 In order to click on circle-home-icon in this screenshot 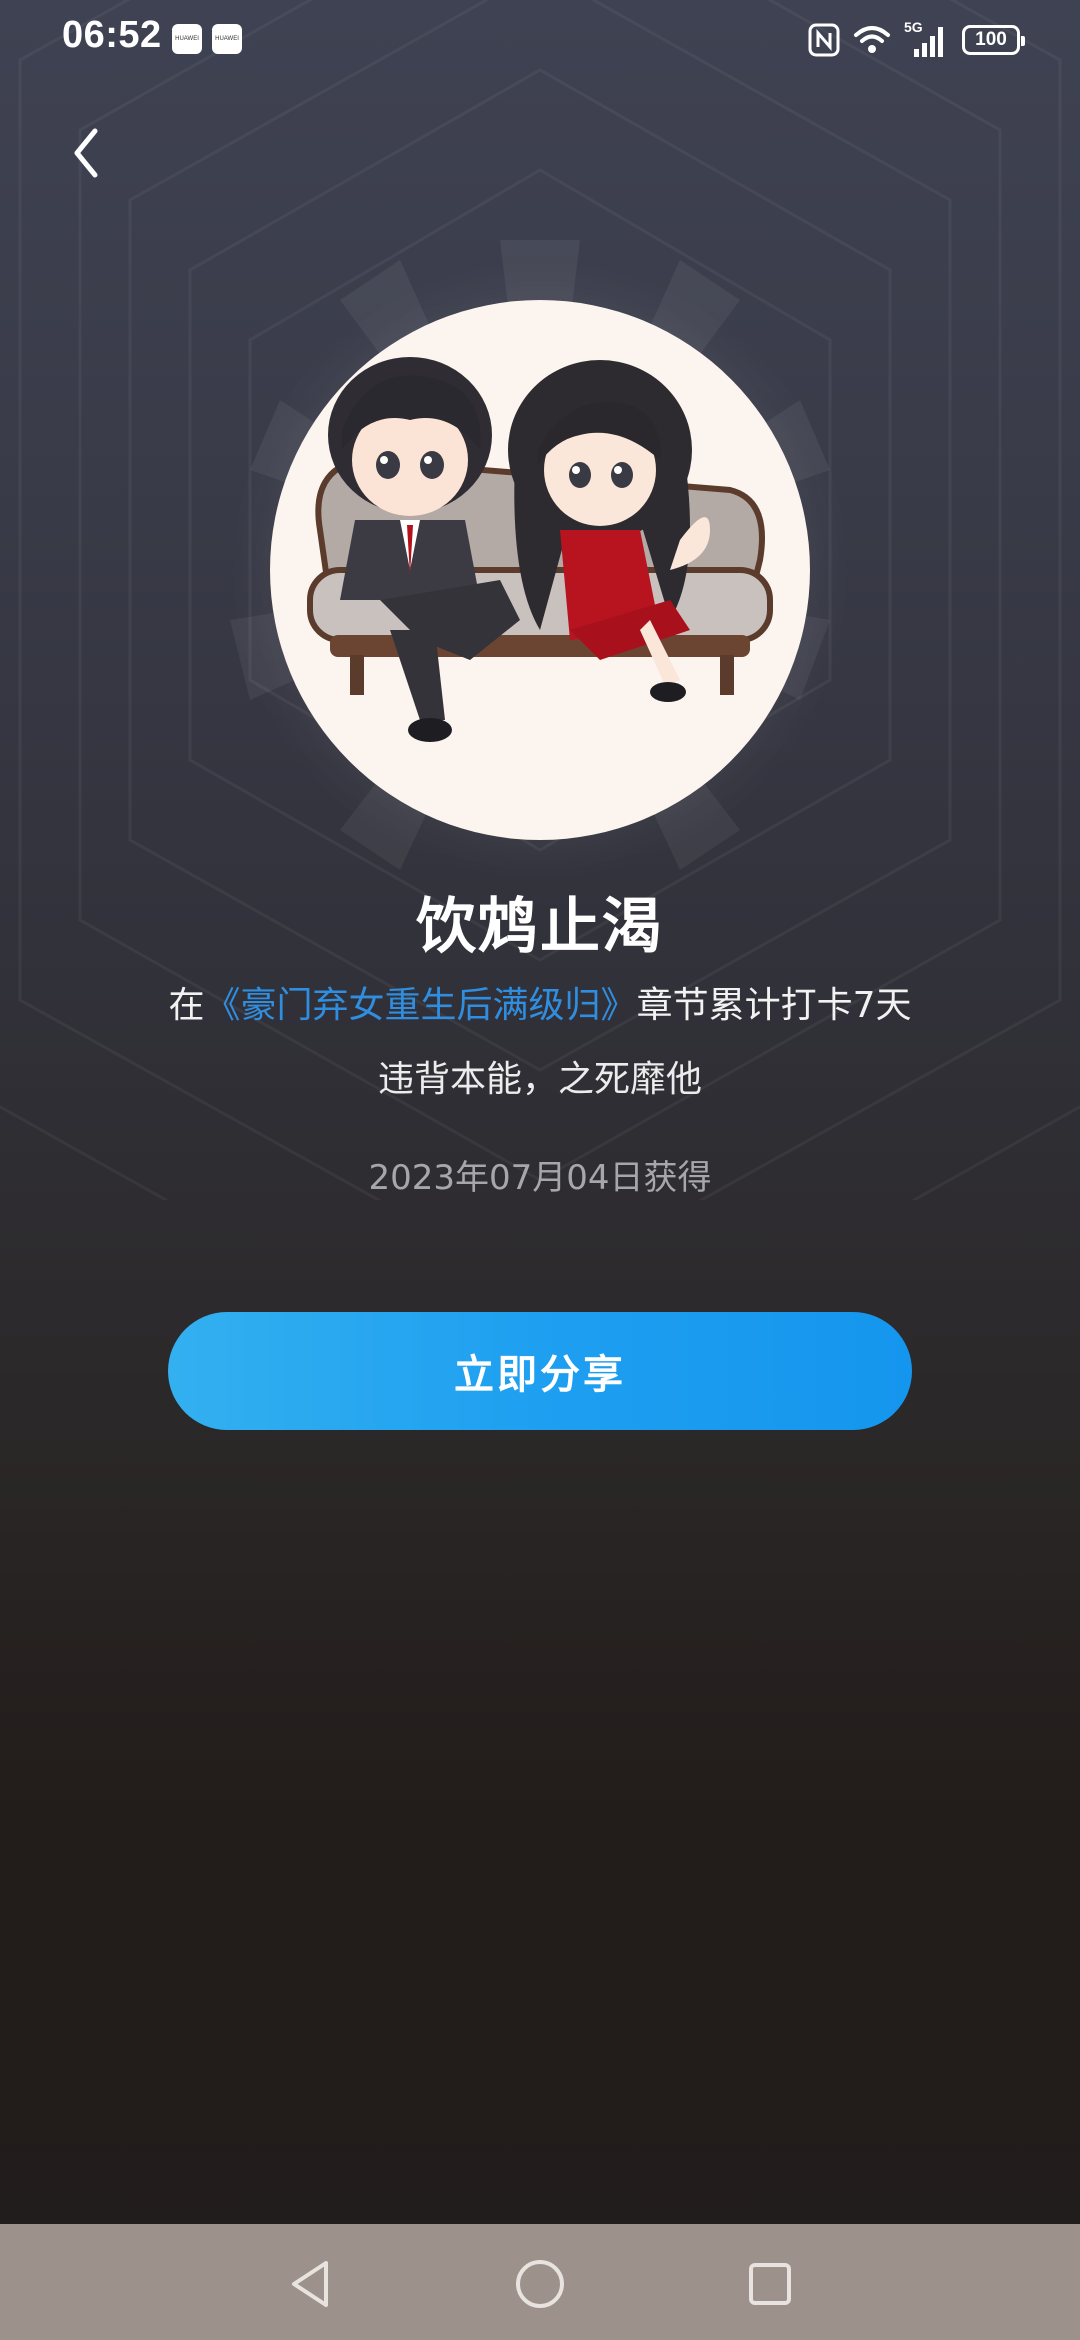, I will do `click(540, 2284)`.